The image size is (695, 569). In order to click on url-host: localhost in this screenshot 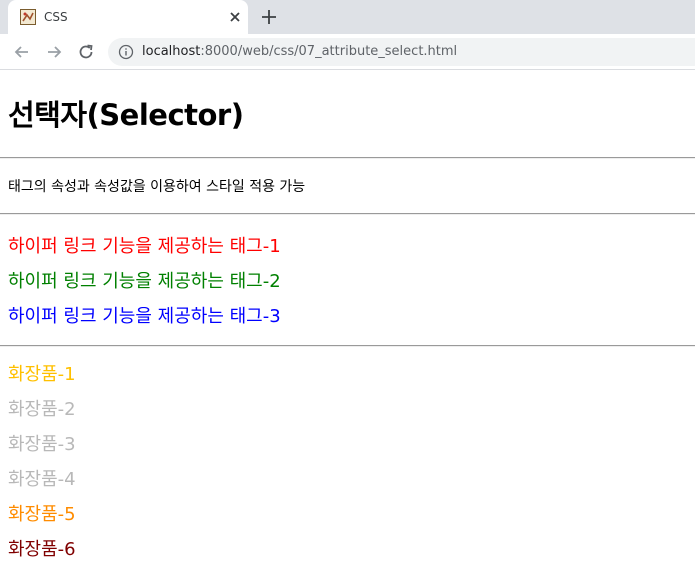, I will do `click(171, 51)`.